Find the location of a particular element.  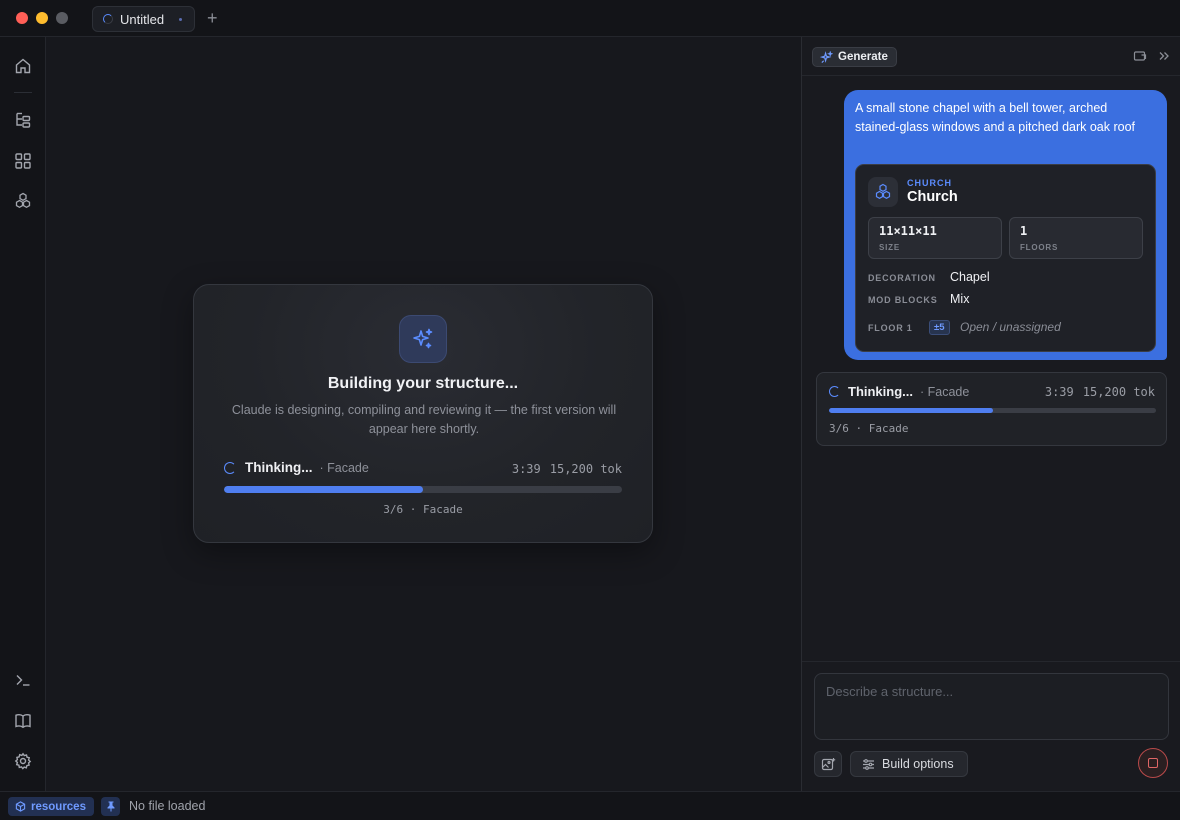

new-tab-button: + is located at coordinates (212, 18).